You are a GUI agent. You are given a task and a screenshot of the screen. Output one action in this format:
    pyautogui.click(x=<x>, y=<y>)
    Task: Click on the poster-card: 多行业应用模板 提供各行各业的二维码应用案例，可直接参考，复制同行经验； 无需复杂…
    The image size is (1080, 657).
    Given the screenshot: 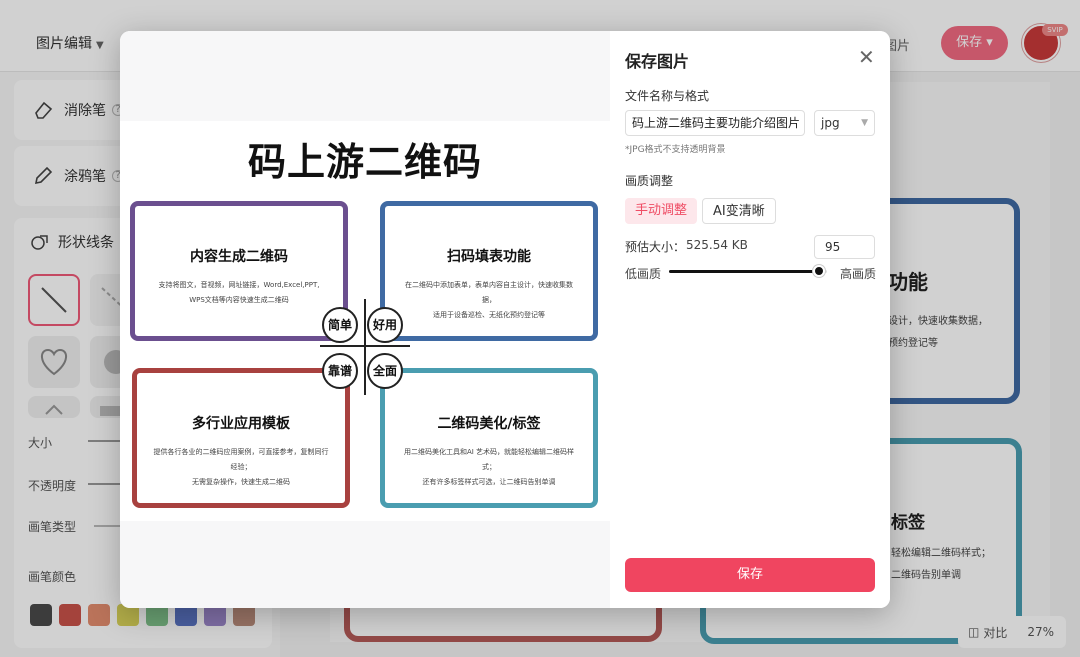 What is the action you would take?
    pyautogui.click(x=241, y=438)
    